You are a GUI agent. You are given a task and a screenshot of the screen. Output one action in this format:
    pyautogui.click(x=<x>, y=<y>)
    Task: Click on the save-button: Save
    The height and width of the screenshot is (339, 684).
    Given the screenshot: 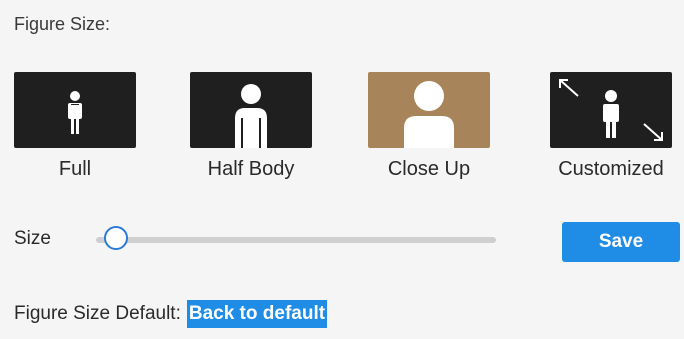 What is the action you would take?
    pyautogui.click(x=621, y=242)
    